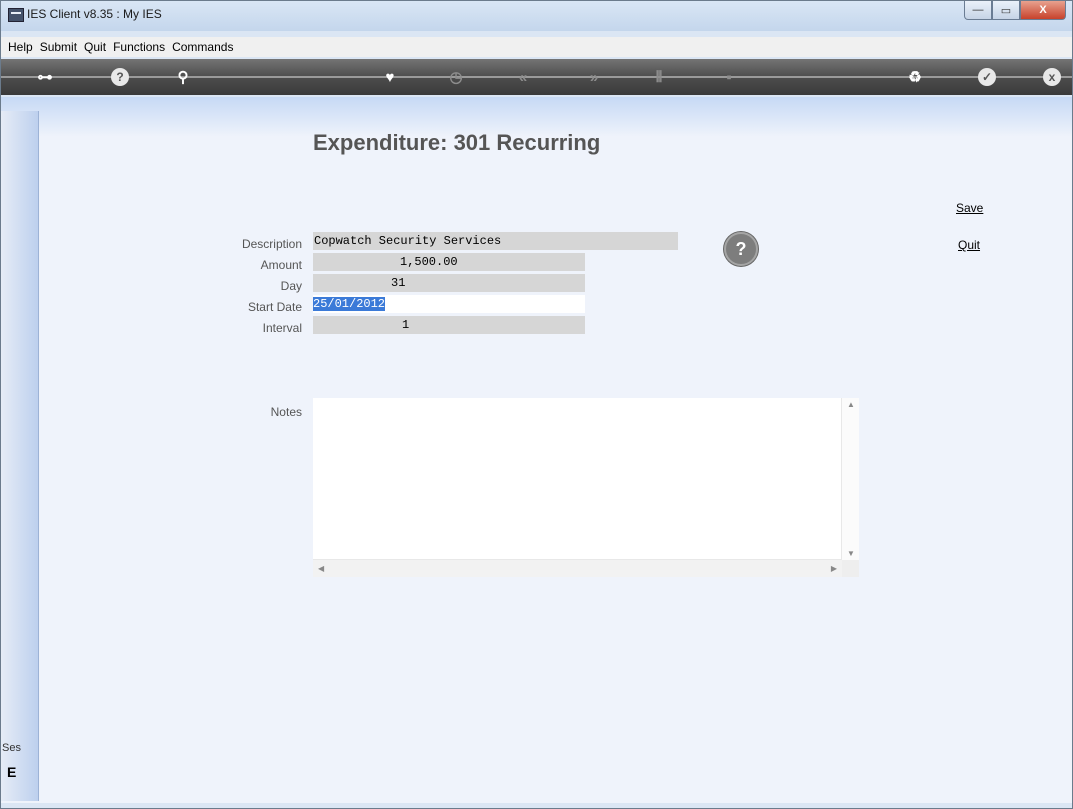  I want to click on toolbar: ⊶ ? ⚲ ♥ ◷ « » ⫴ ▪ ♻ ✓ x, so click(536, 77).